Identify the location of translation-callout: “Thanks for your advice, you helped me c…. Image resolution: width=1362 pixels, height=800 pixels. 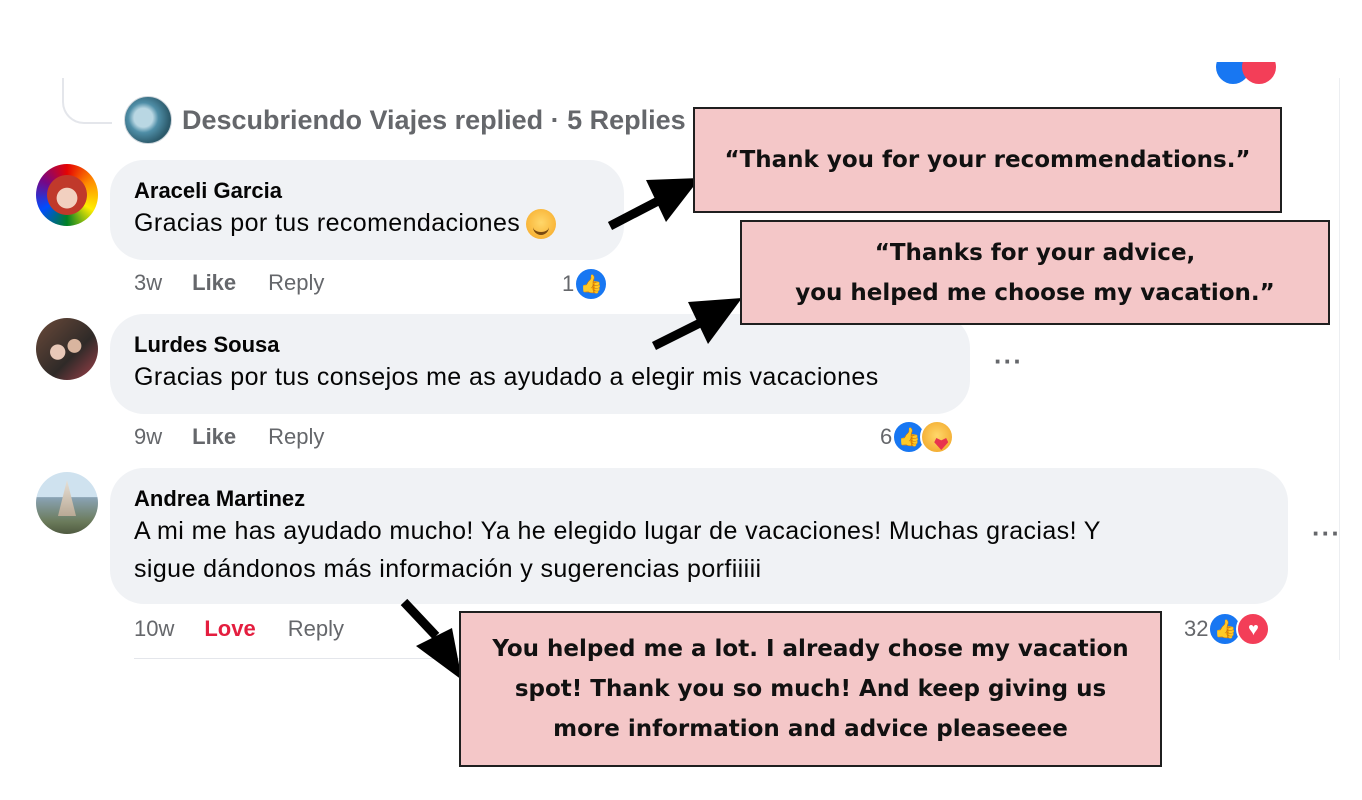
(1035, 272).